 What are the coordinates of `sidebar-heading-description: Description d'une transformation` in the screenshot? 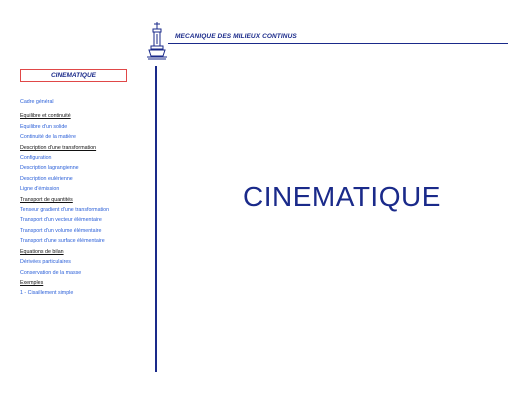 It's located at (58, 147).